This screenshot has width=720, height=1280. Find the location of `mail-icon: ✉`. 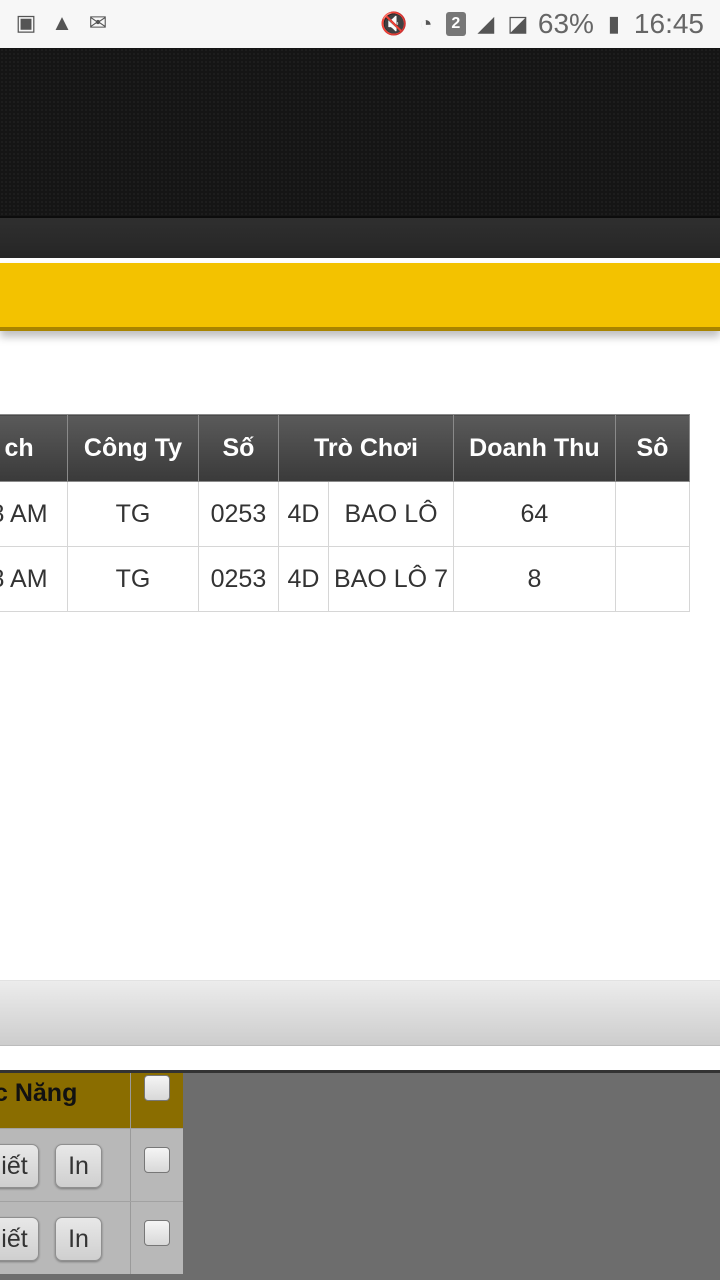

mail-icon: ✉ is located at coordinates (98, 22).